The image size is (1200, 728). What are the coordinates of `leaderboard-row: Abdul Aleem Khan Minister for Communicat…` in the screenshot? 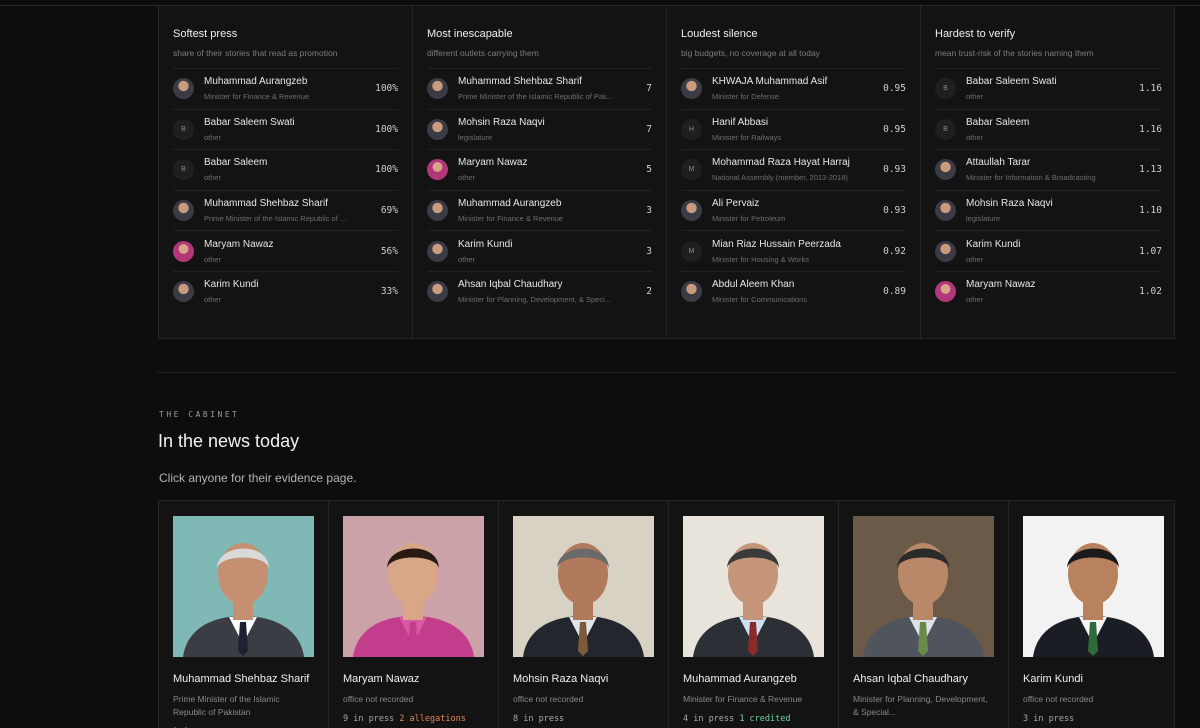 It's located at (793, 291).